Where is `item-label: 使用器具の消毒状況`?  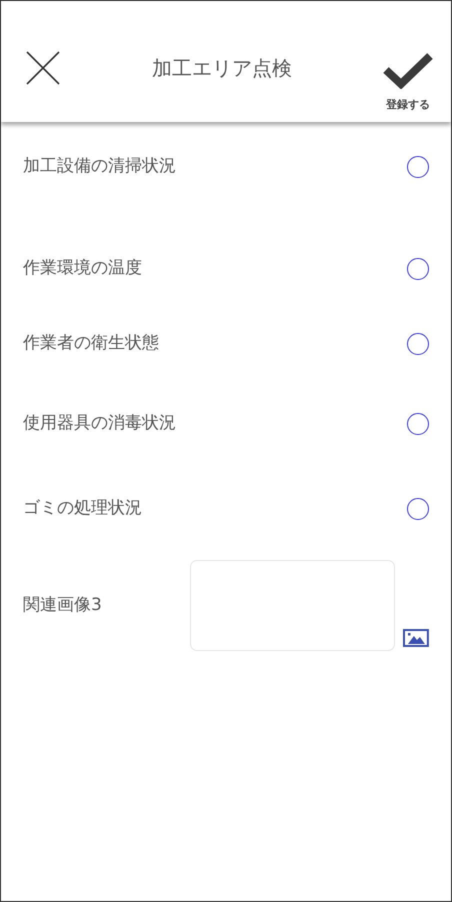 item-label: 使用器具の消毒状況 is located at coordinates (99, 424).